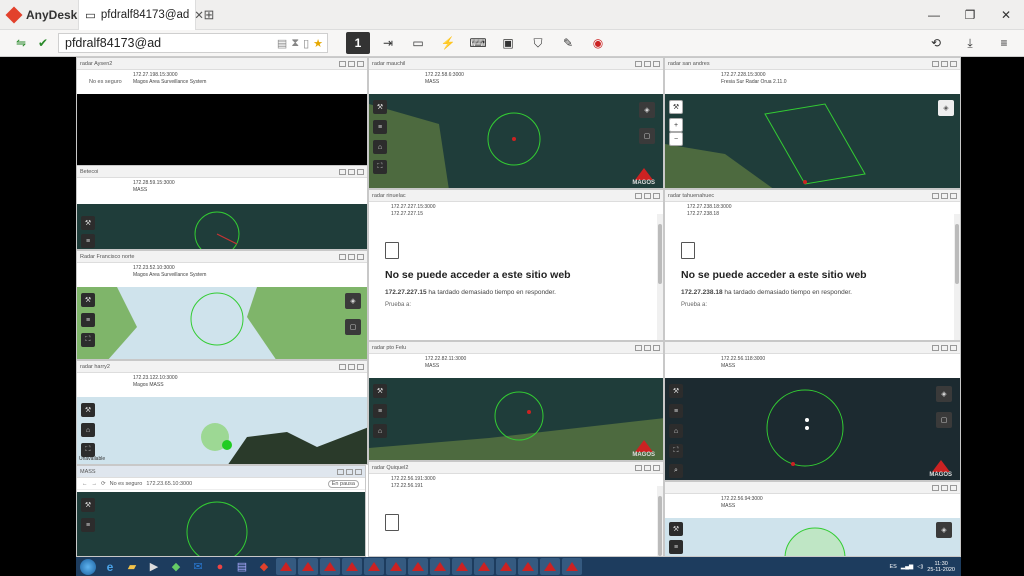 The height and width of the screenshot is (576, 1024). Describe the element at coordinates (220, 566) in the screenshot. I see `chrome-icon: ●` at that location.